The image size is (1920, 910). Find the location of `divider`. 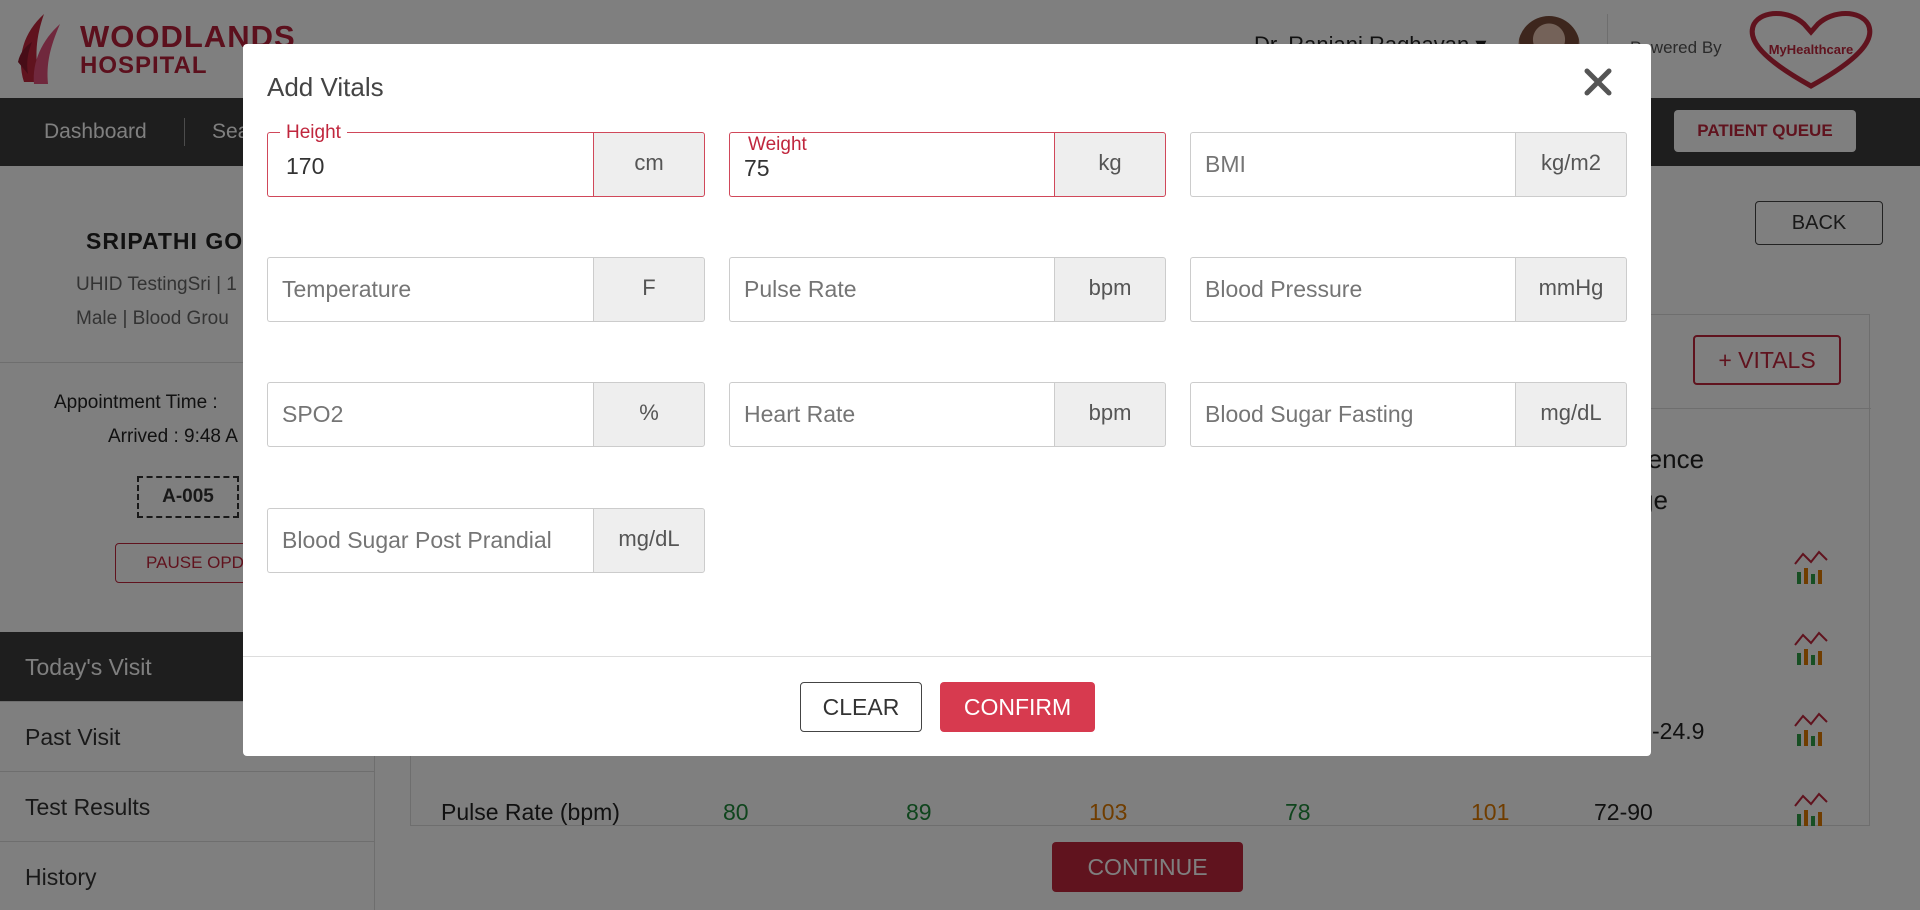

divider is located at coordinates (947, 656).